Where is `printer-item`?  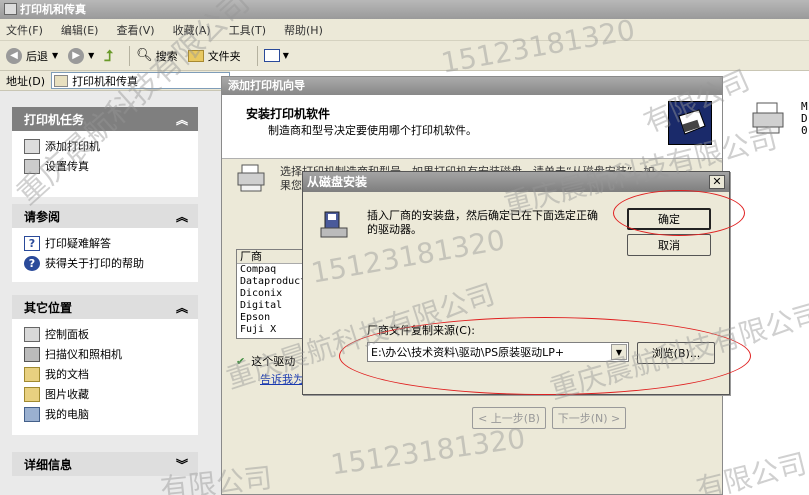 printer-item is located at coordinates (769, 121).